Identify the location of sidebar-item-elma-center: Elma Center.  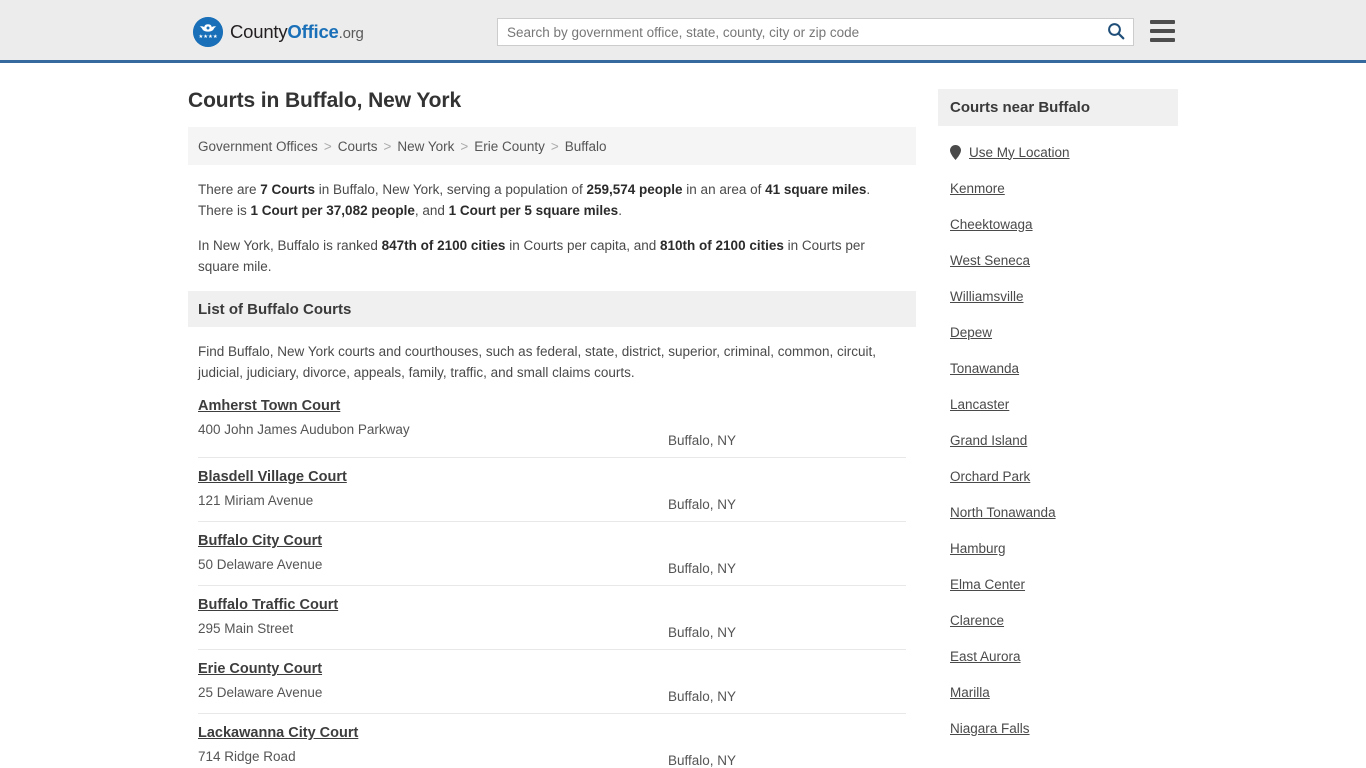
(1058, 584).